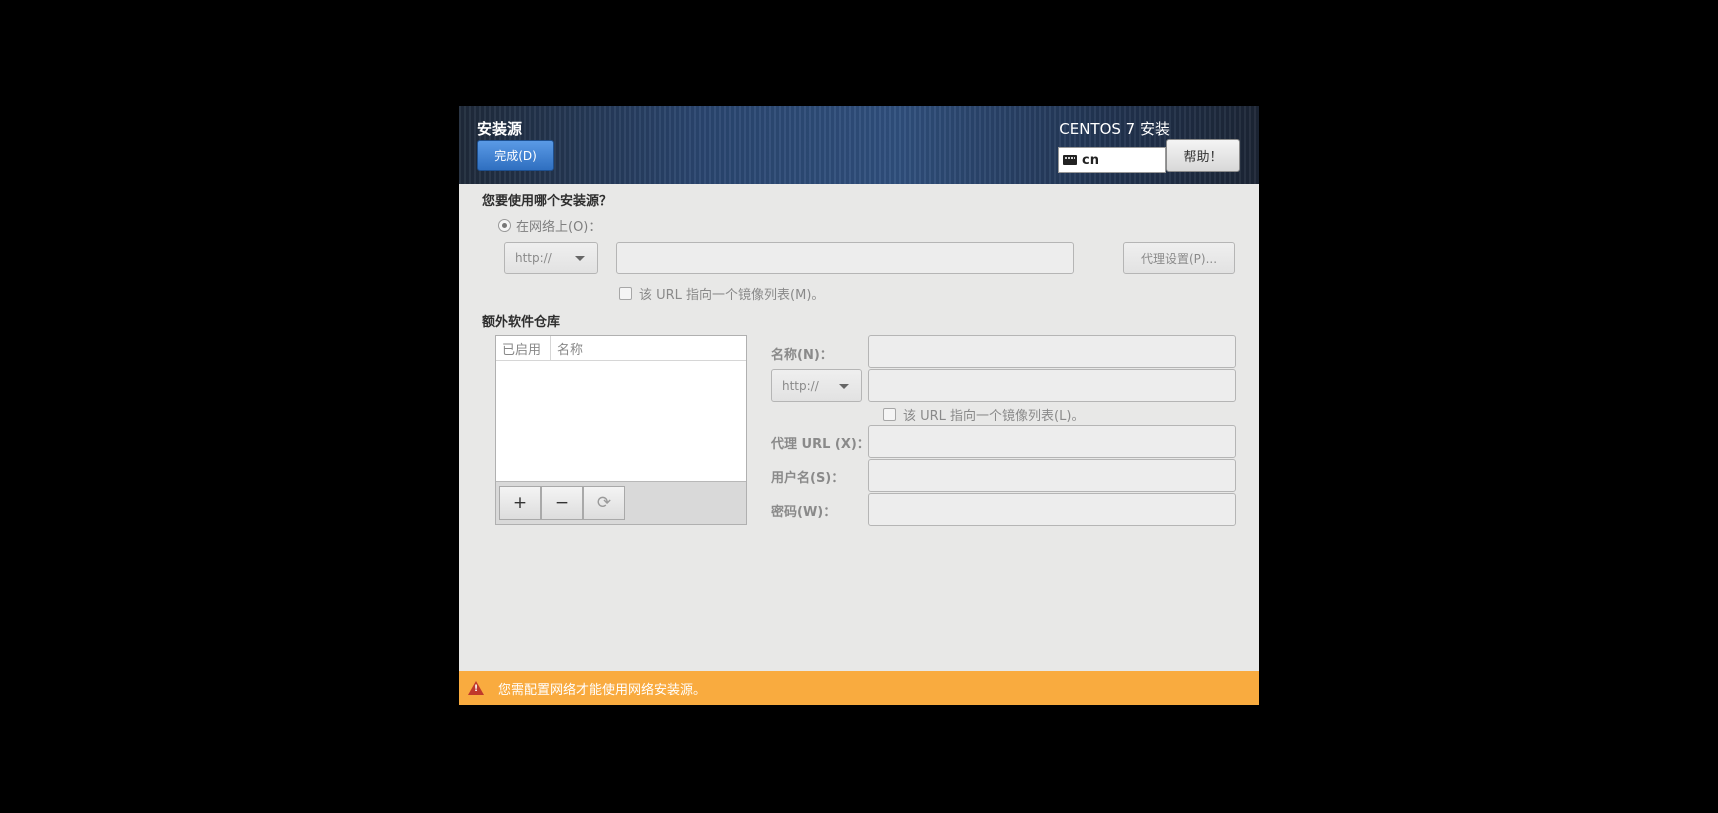  What do you see at coordinates (1112, 160) in the screenshot?
I see `keyboard-layout-indicator: cn` at bounding box center [1112, 160].